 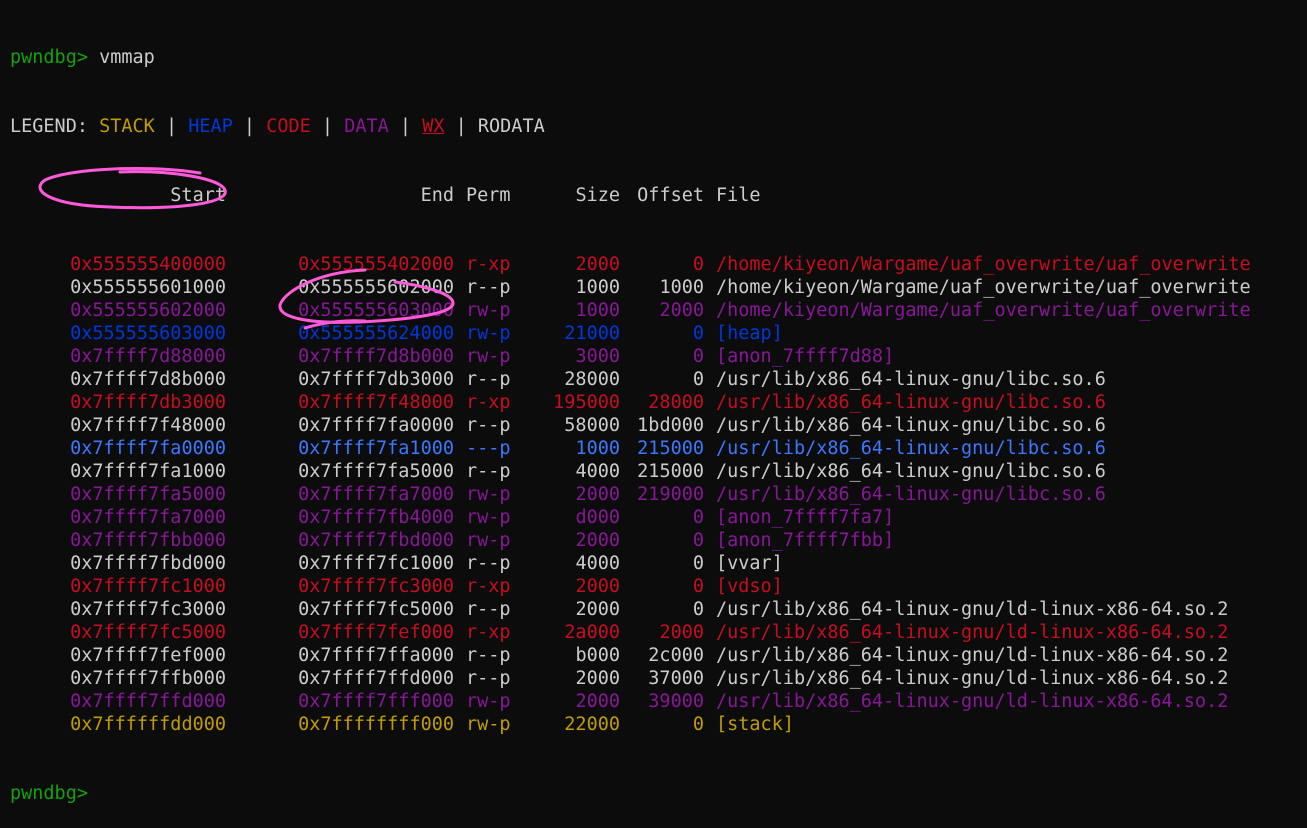 What do you see at coordinates (681, 632) in the screenshot?
I see `row-offset: 2000` at bounding box center [681, 632].